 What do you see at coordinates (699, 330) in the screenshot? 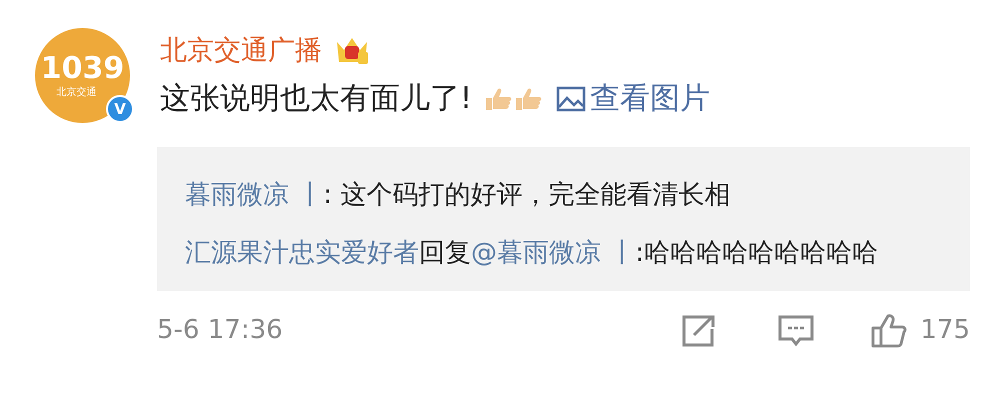
I see `share-icon` at bounding box center [699, 330].